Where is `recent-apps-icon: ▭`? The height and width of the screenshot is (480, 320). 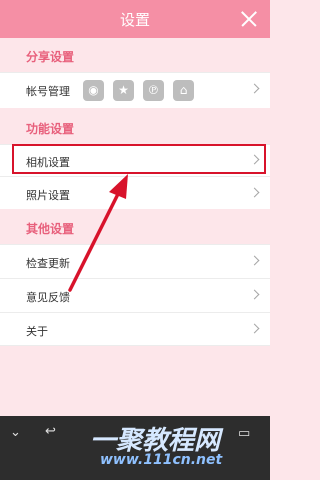 recent-apps-icon: ▭ is located at coordinates (244, 433).